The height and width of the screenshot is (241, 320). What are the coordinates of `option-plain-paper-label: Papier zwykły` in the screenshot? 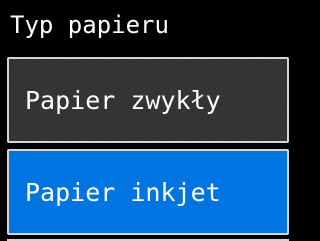 It's located at (123, 100).